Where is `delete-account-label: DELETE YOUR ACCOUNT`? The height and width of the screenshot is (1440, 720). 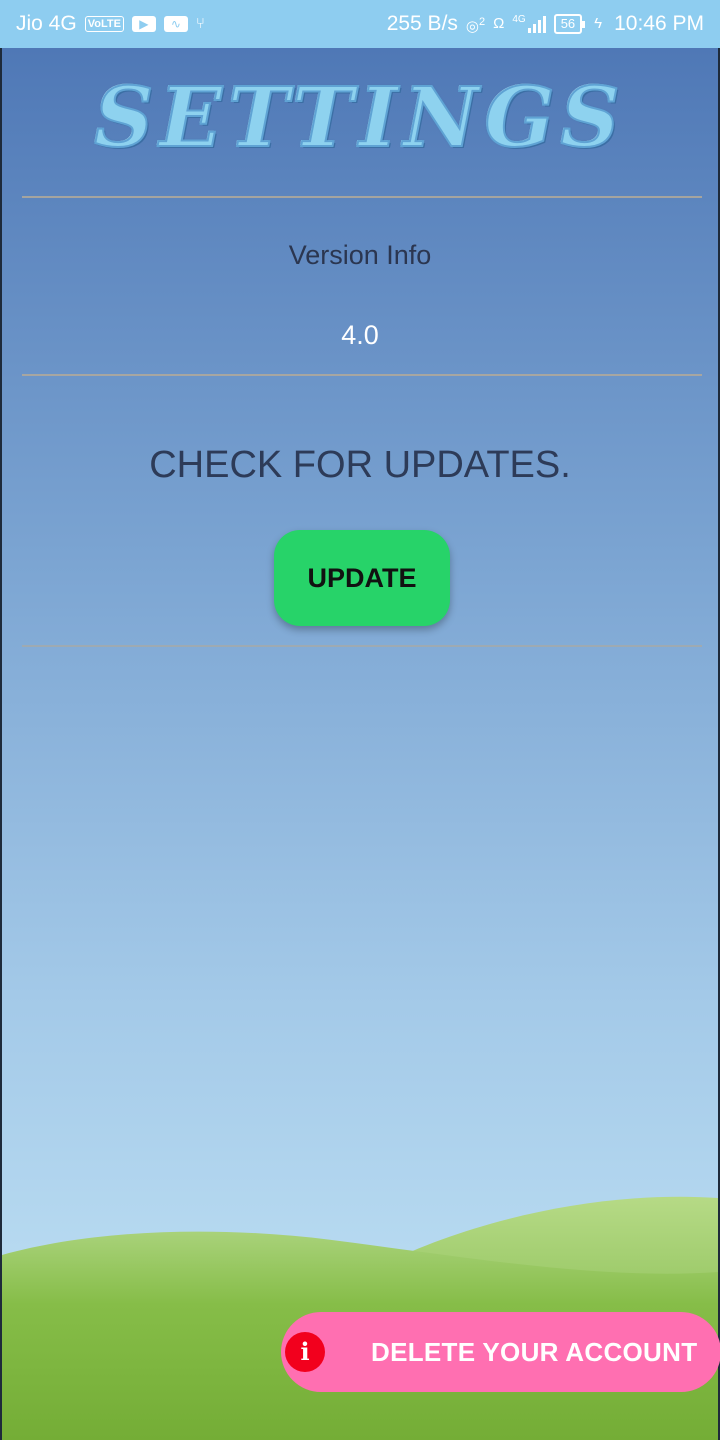 delete-account-label: DELETE YOUR ACCOUNT is located at coordinates (534, 1351).